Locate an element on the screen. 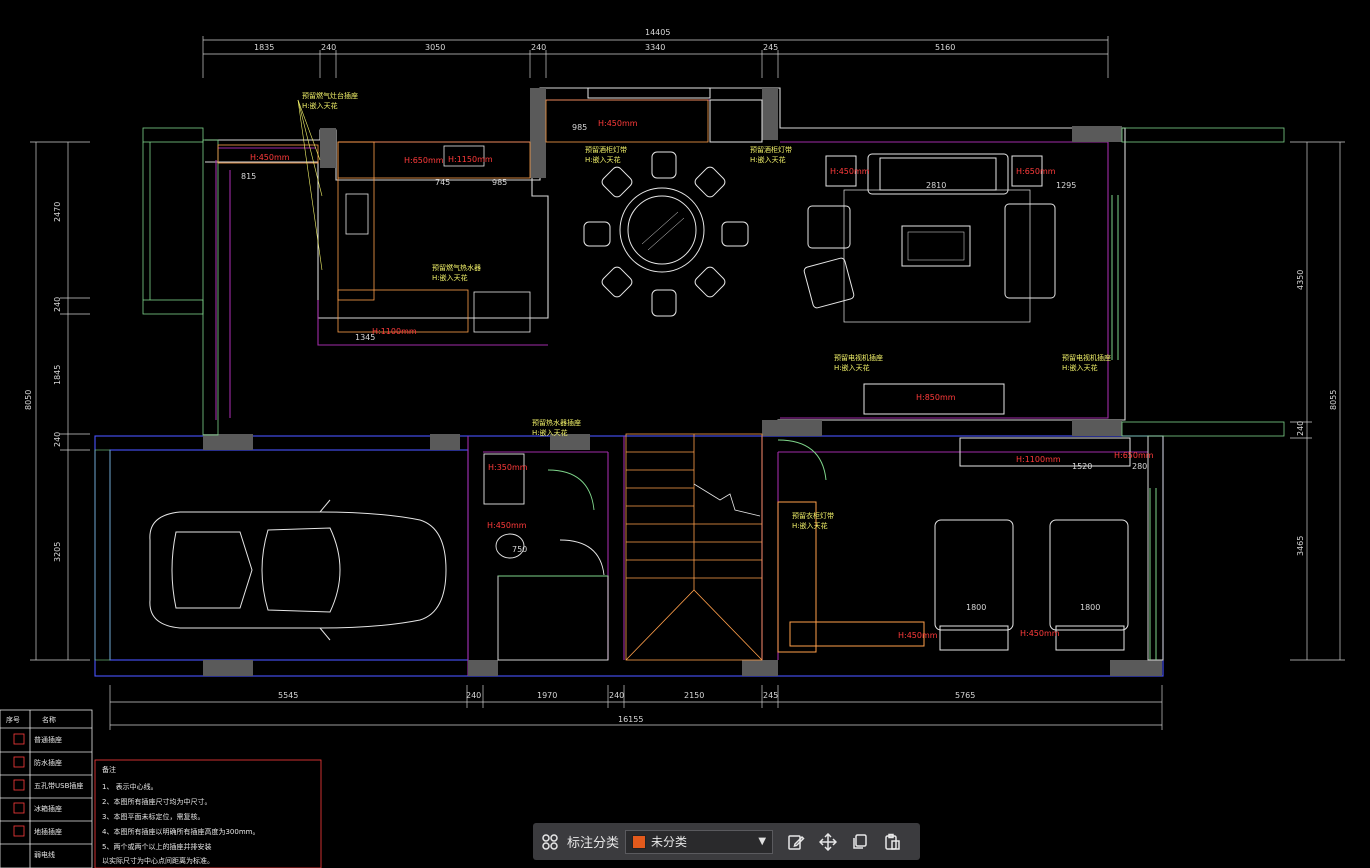 Image resolution: width=1370 pixels, height=868 pixels. legend-header: 序号 is located at coordinates (13, 719).